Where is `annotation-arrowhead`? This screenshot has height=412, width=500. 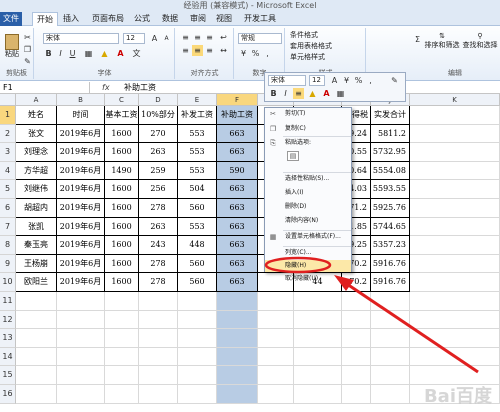 annotation-arrowhead is located at coordinates (344, 283).